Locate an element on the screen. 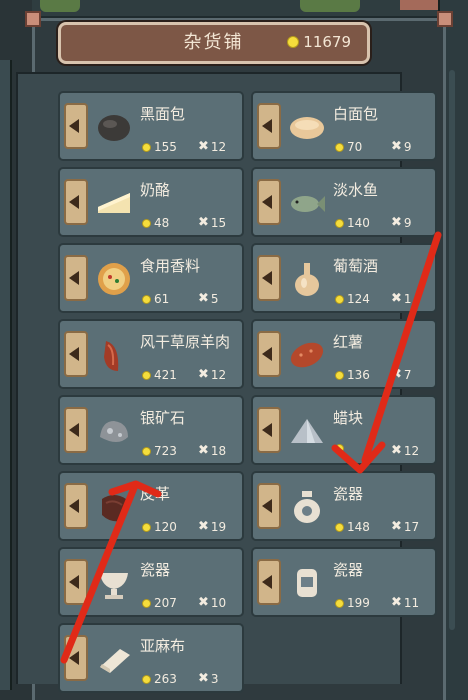 The width and height of the screenshot is (468, 700). coin-amount: 11679 is located at coordinates (327, 42).